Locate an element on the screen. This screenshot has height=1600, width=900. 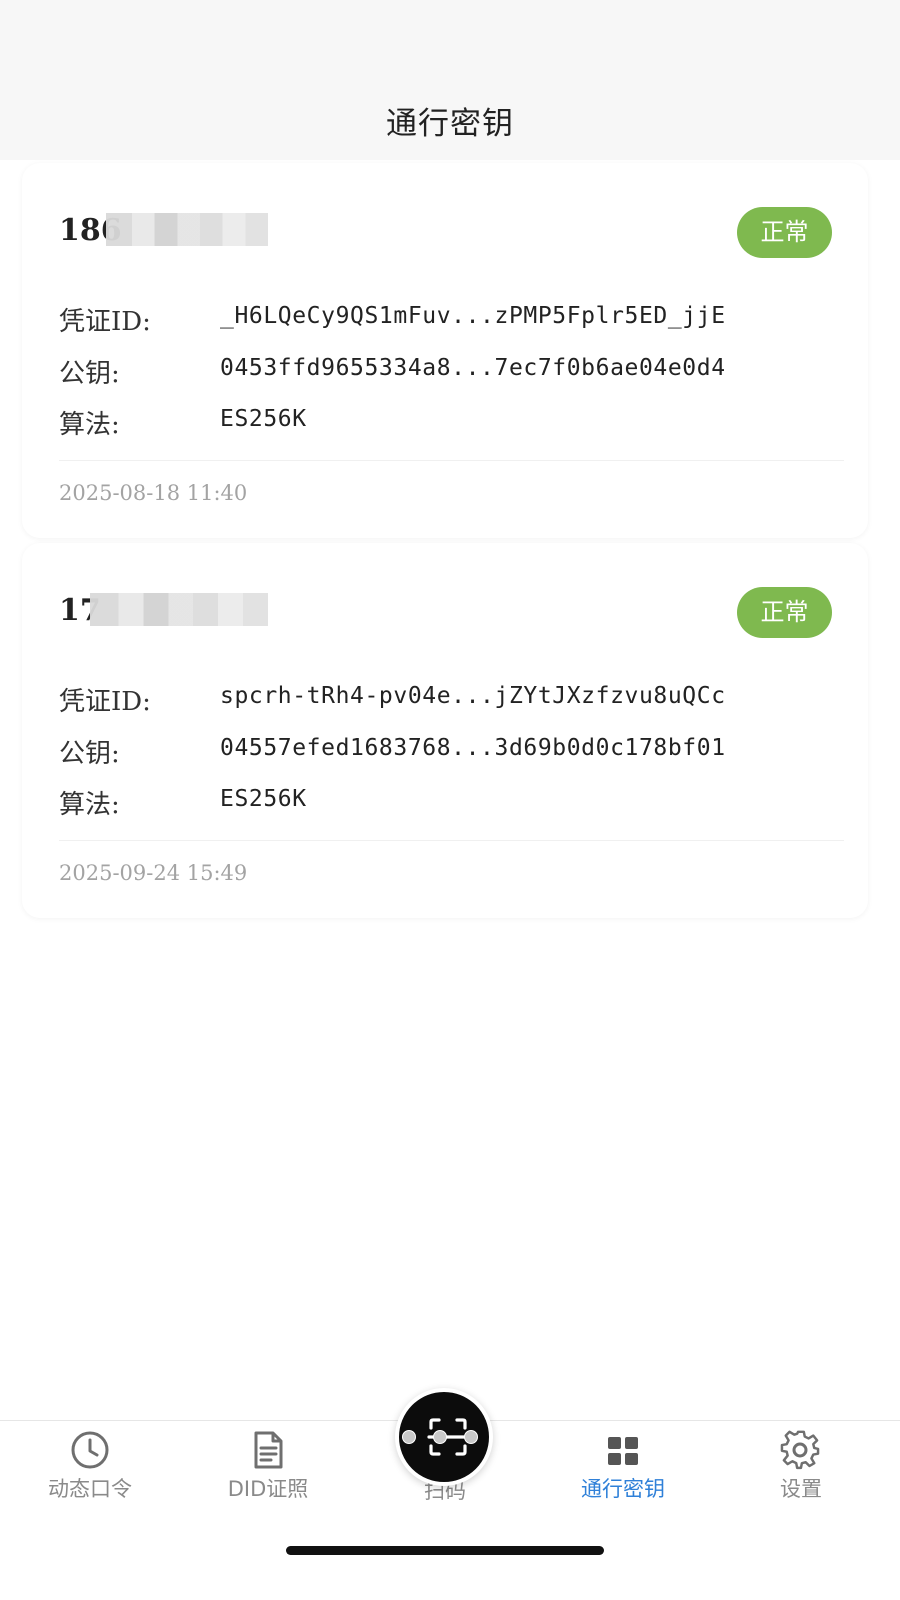
tab-label: 动态口令 is located at coordinates (90, 1489).